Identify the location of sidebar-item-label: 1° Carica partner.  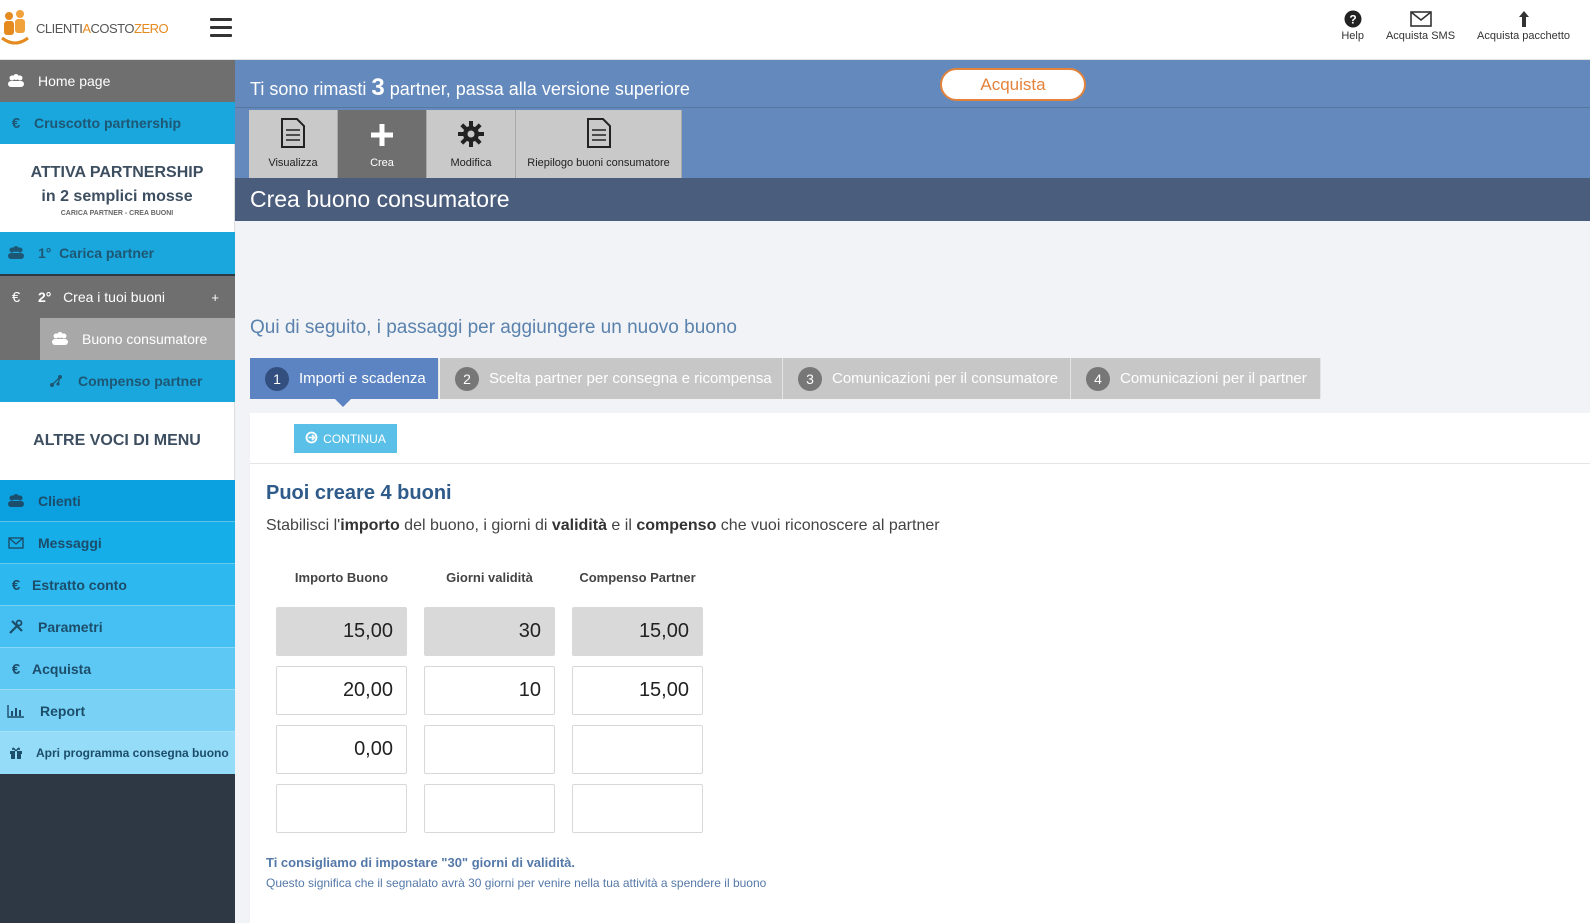
(96, 253).